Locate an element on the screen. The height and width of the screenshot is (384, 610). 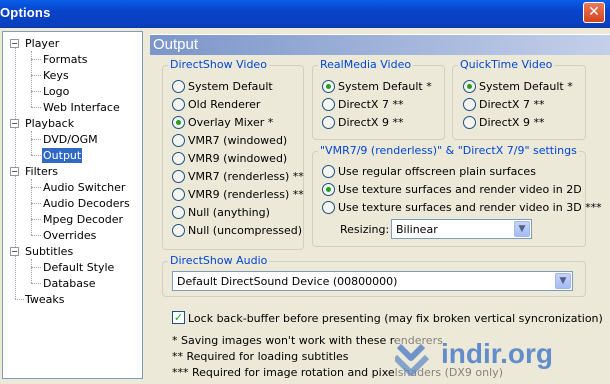
quicktime-video-option-label: DirectX 7 ** is located at coordinates (511, 104).